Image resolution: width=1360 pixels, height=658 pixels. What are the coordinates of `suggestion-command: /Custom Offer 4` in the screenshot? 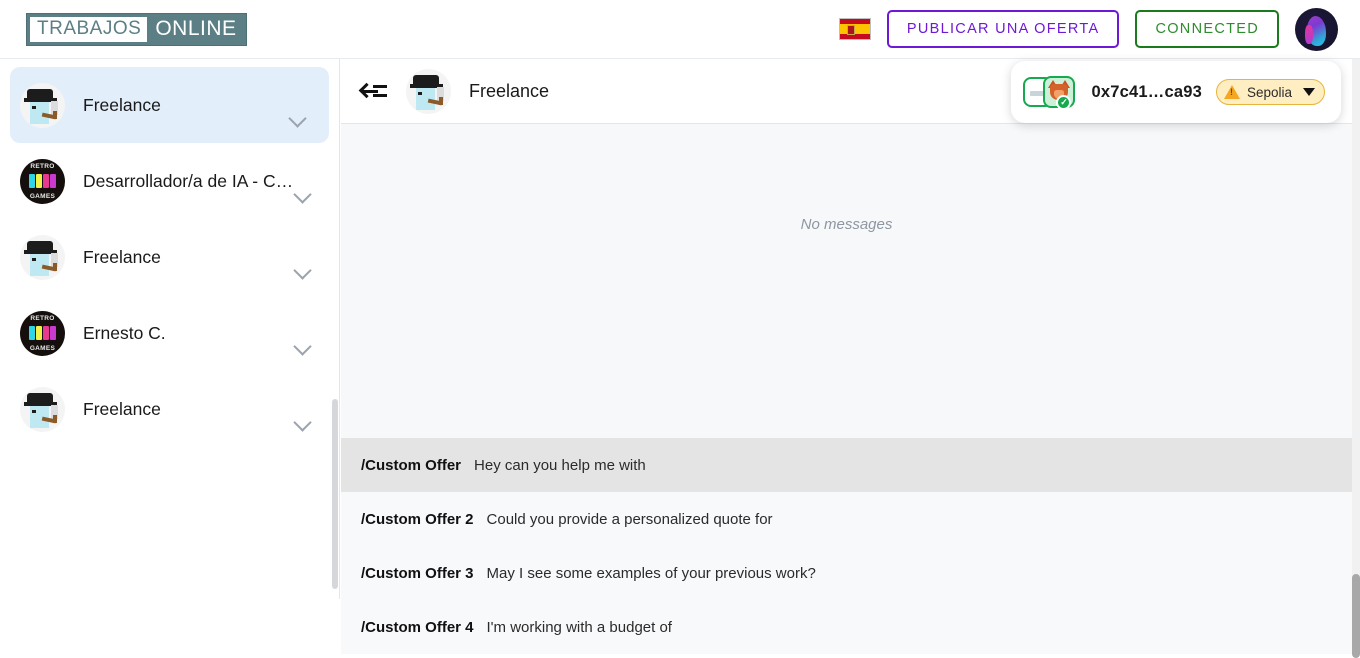 It's located at (417, 627).